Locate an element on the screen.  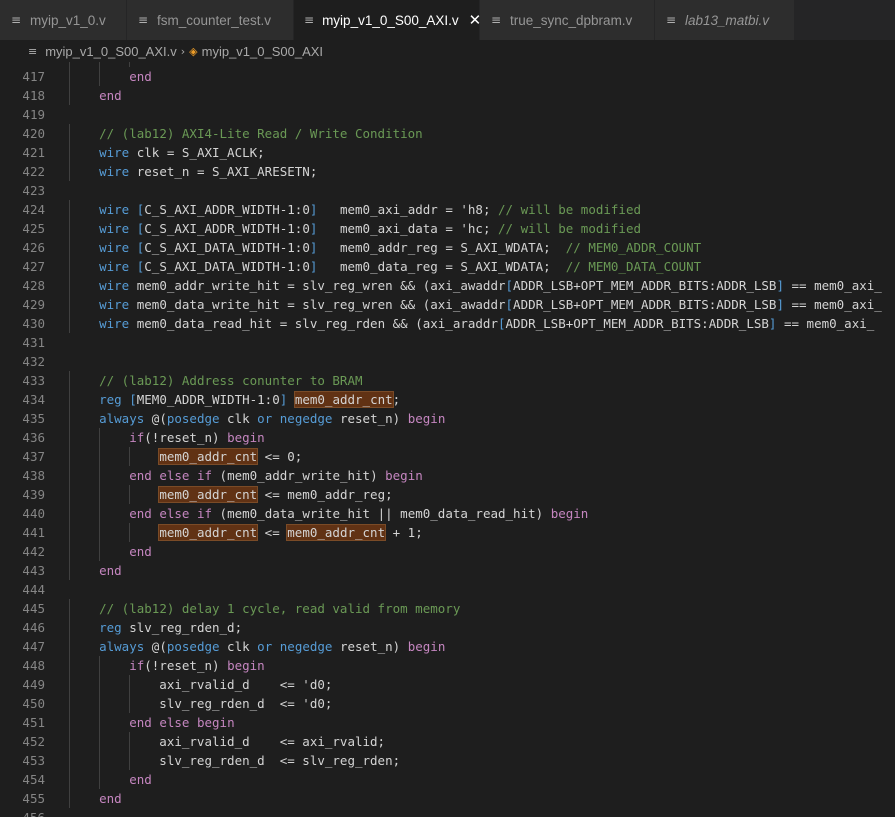
code-line: 443 end is located at coordinates (441, 570).